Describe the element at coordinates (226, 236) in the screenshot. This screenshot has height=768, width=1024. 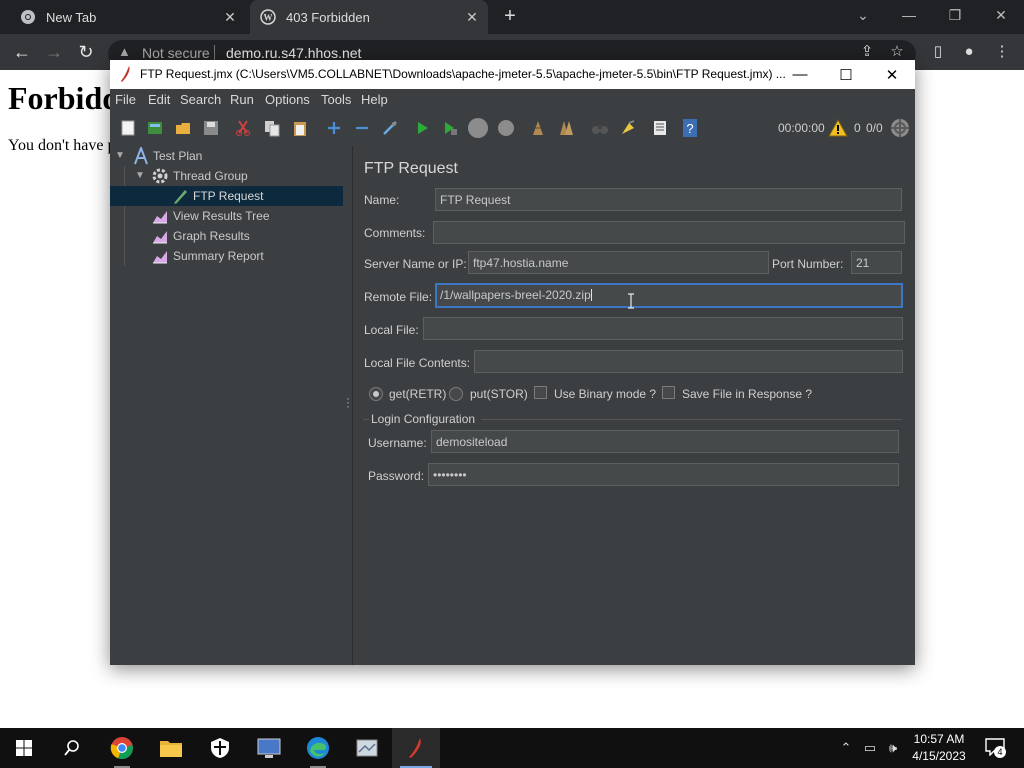
I see `tree-item-graph-results: Graph Results` at that location.